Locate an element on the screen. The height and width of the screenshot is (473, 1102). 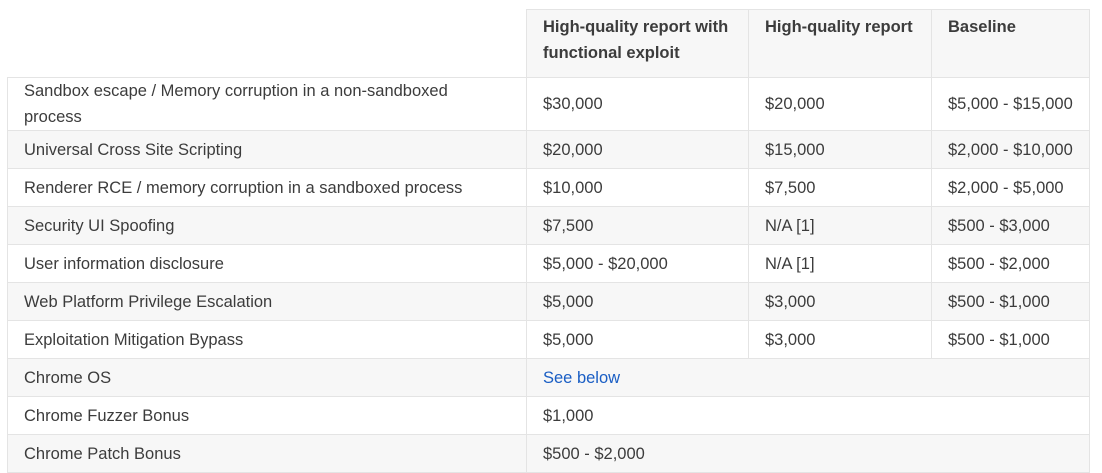
row-category: Chrome Fuzzer Bonus is located at coordinates (267, 415).